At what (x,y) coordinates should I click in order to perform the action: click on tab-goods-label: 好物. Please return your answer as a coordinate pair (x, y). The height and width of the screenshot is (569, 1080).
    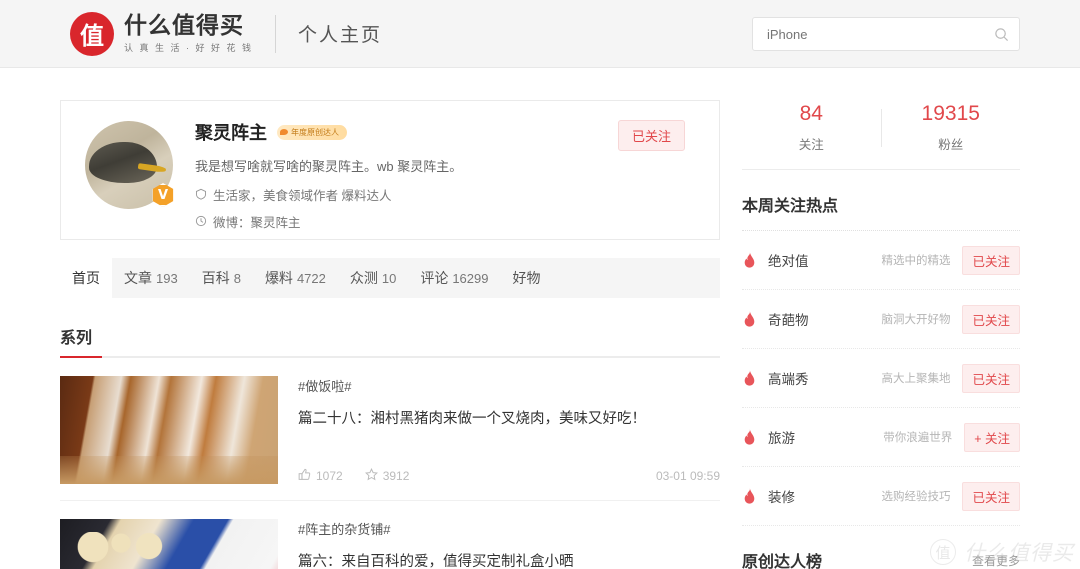
    Looking at the image, I should click on (526, 278).